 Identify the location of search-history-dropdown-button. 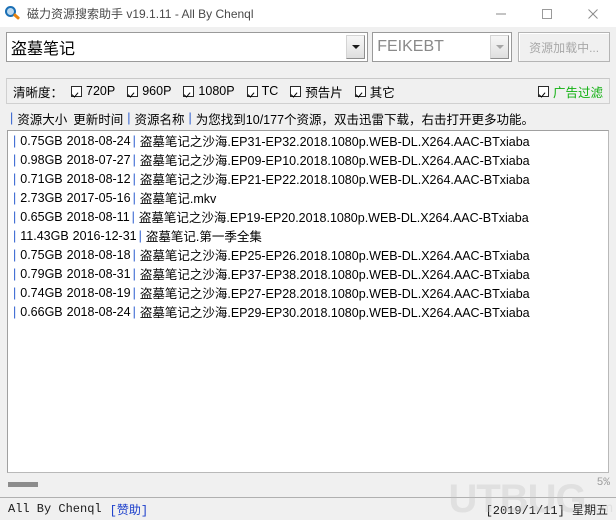
(356, 47).